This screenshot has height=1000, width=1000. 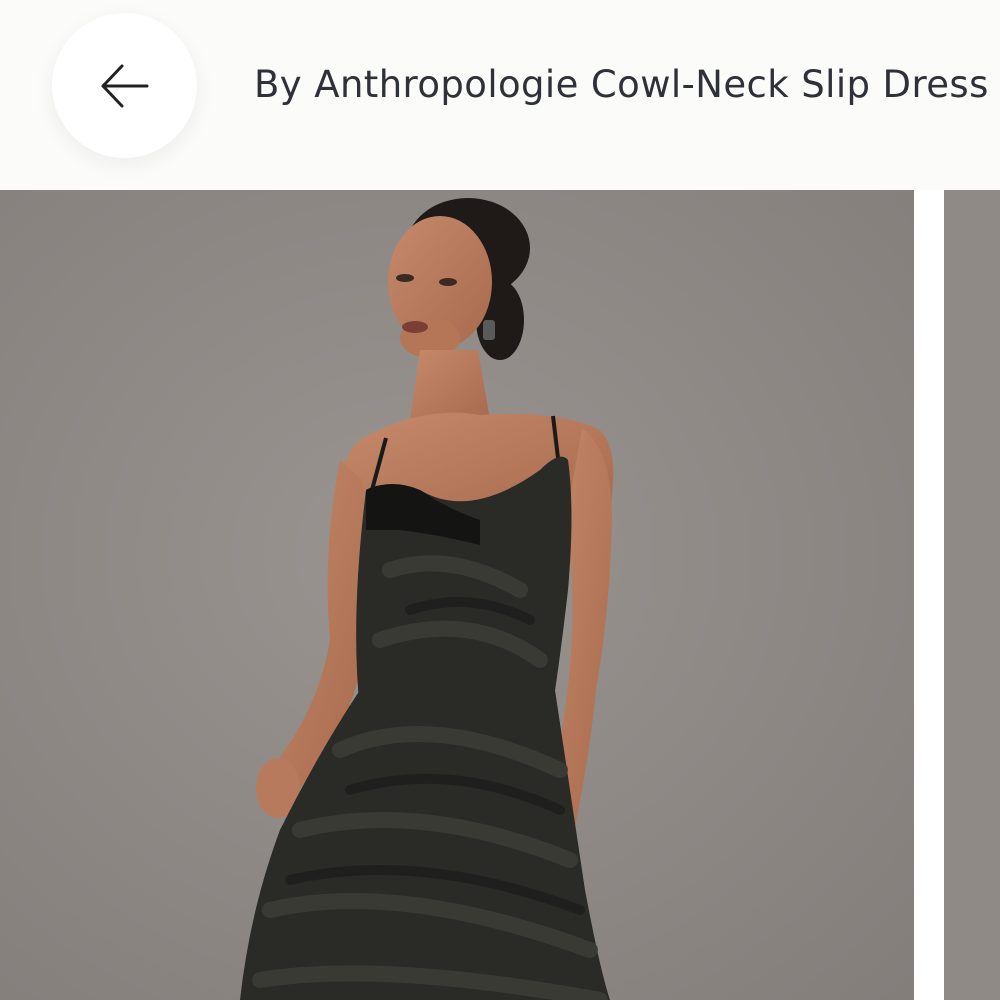 I want to click on product-image-next, so click(x=972, y=595).